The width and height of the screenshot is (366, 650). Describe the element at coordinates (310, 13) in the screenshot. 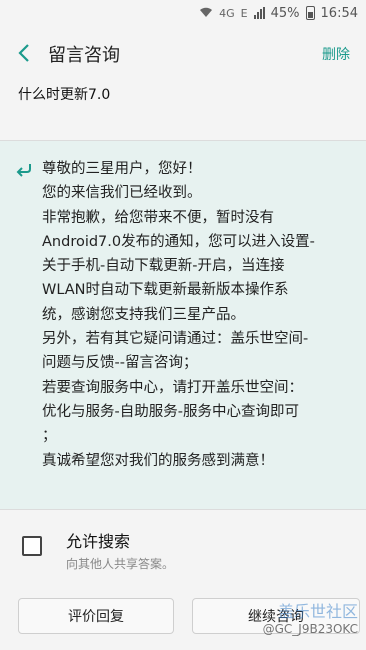

I see `battery-icon` at that location.